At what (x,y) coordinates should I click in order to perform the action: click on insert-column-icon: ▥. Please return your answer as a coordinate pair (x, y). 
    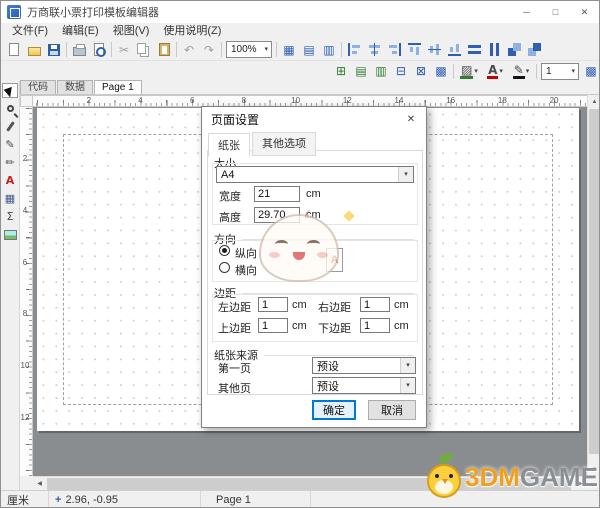
    Looking at the image, I should click on (381, 71).